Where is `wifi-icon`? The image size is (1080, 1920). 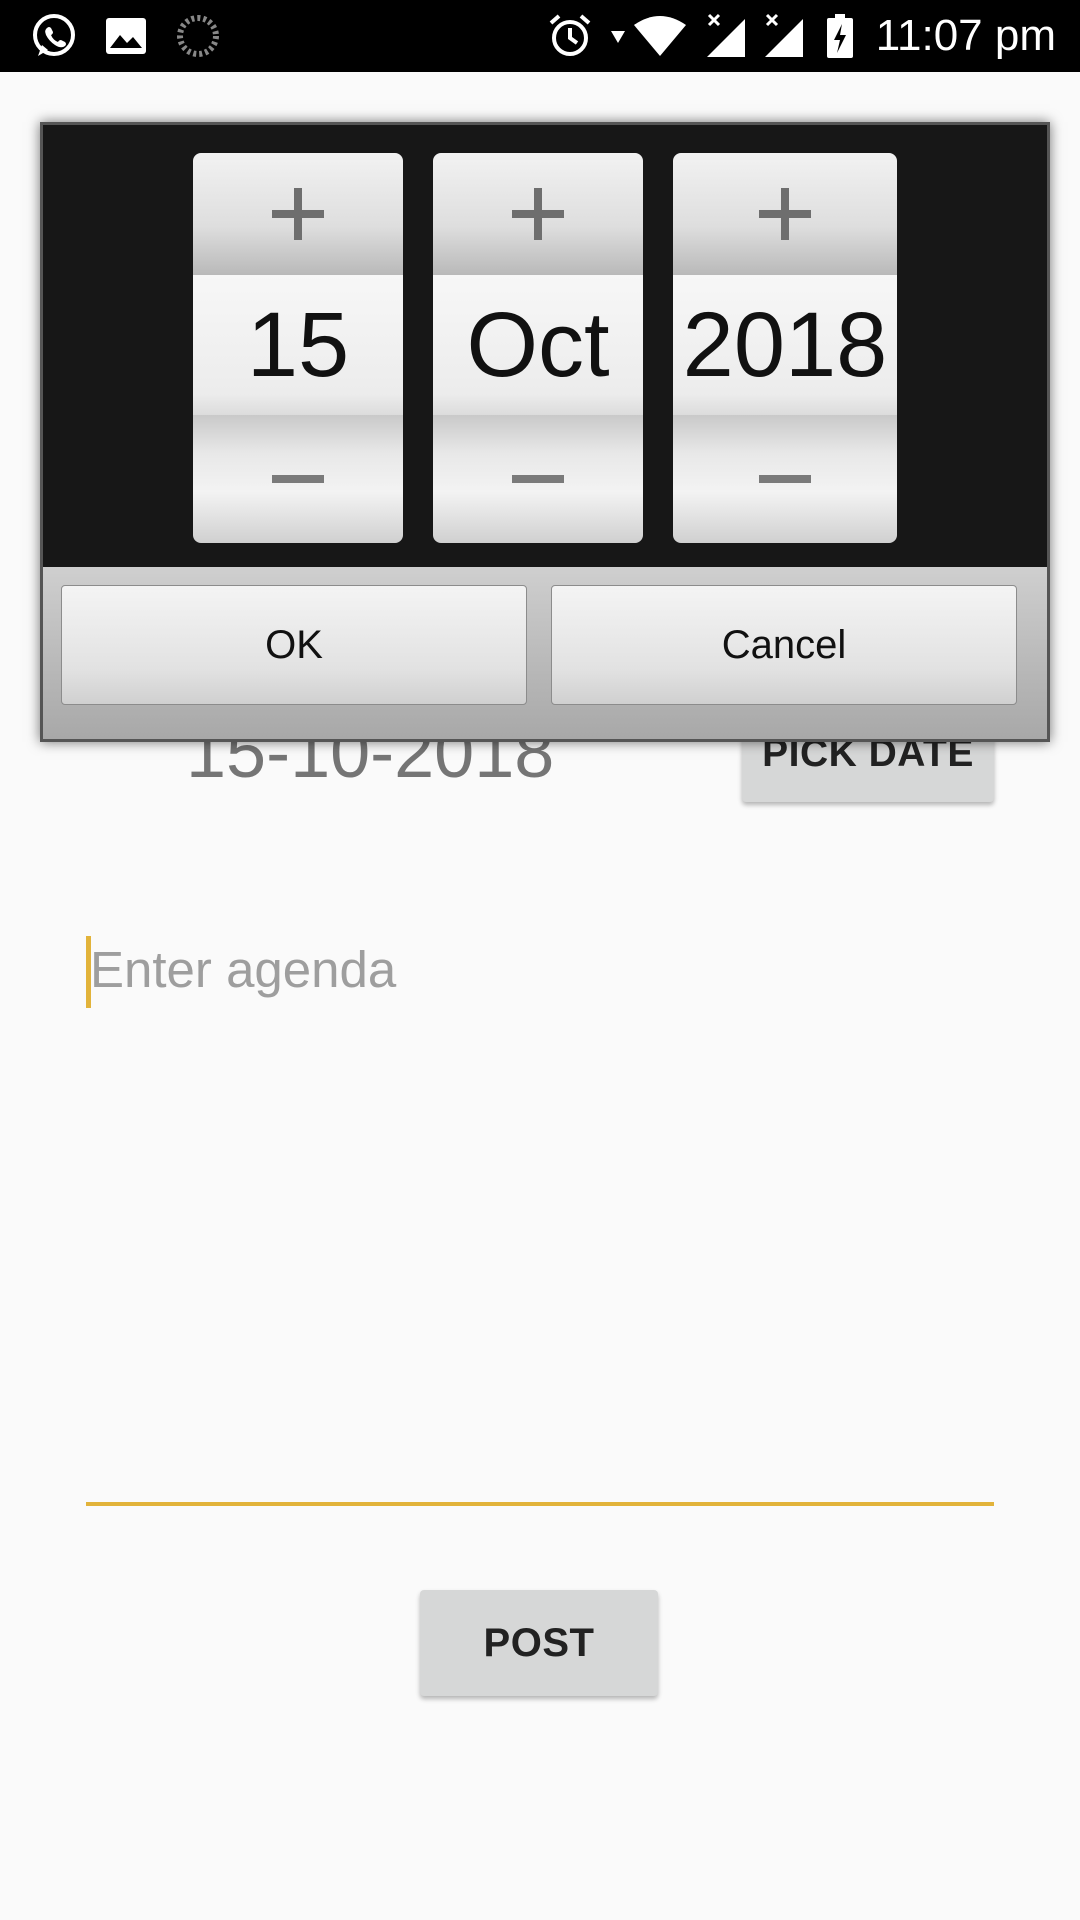 wifi-icon is located at coordinates (660, 36).